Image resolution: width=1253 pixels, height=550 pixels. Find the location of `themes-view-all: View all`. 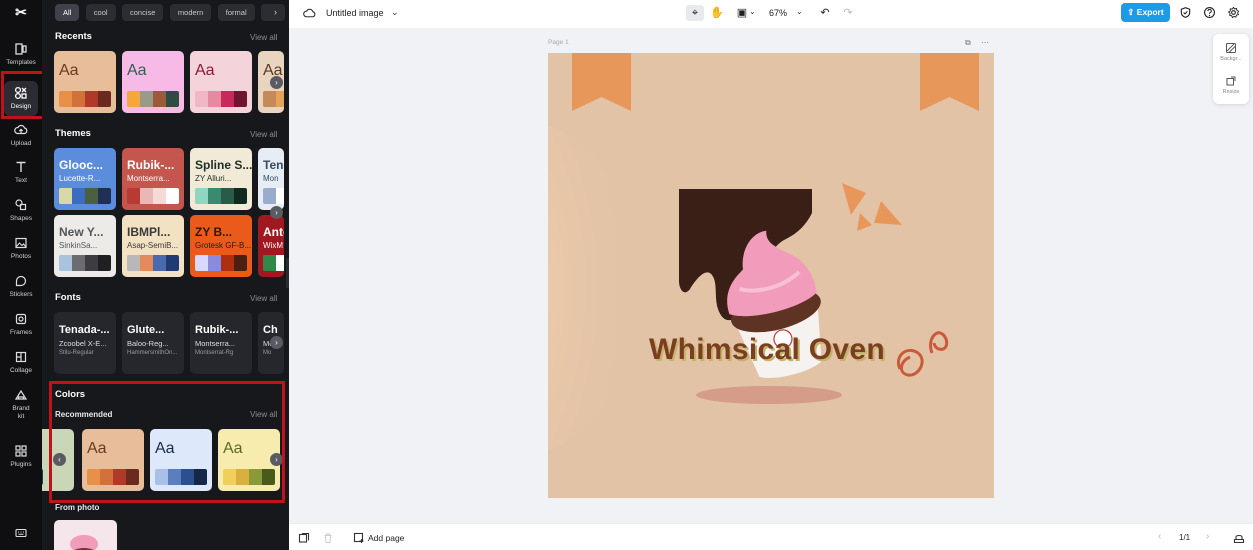

themes-view-all: View all is located at coordinates (263, 134).